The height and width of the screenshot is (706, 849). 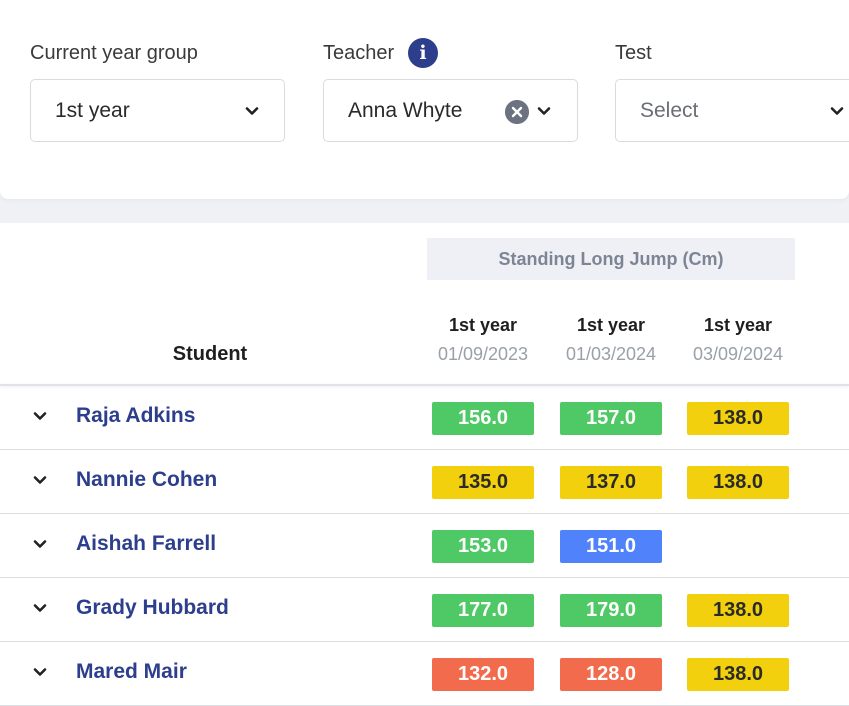 I want to click on column-date: 01/03/2024, so click(x=611, y=354).